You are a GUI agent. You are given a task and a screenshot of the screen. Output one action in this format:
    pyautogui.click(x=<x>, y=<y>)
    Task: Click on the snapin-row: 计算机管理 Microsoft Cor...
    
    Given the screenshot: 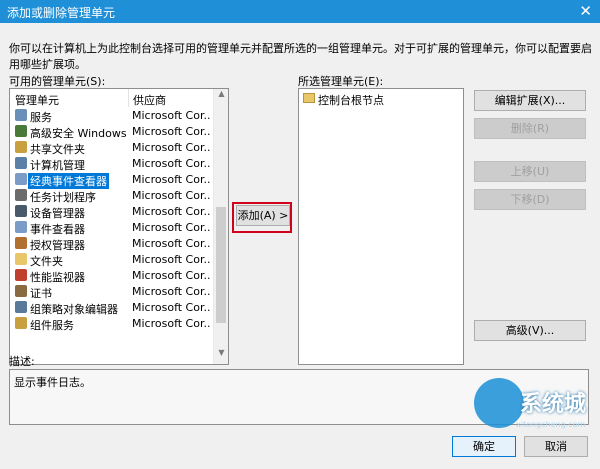 What is the action you would take?
    pyautogui.click(x=110, y=163)
    